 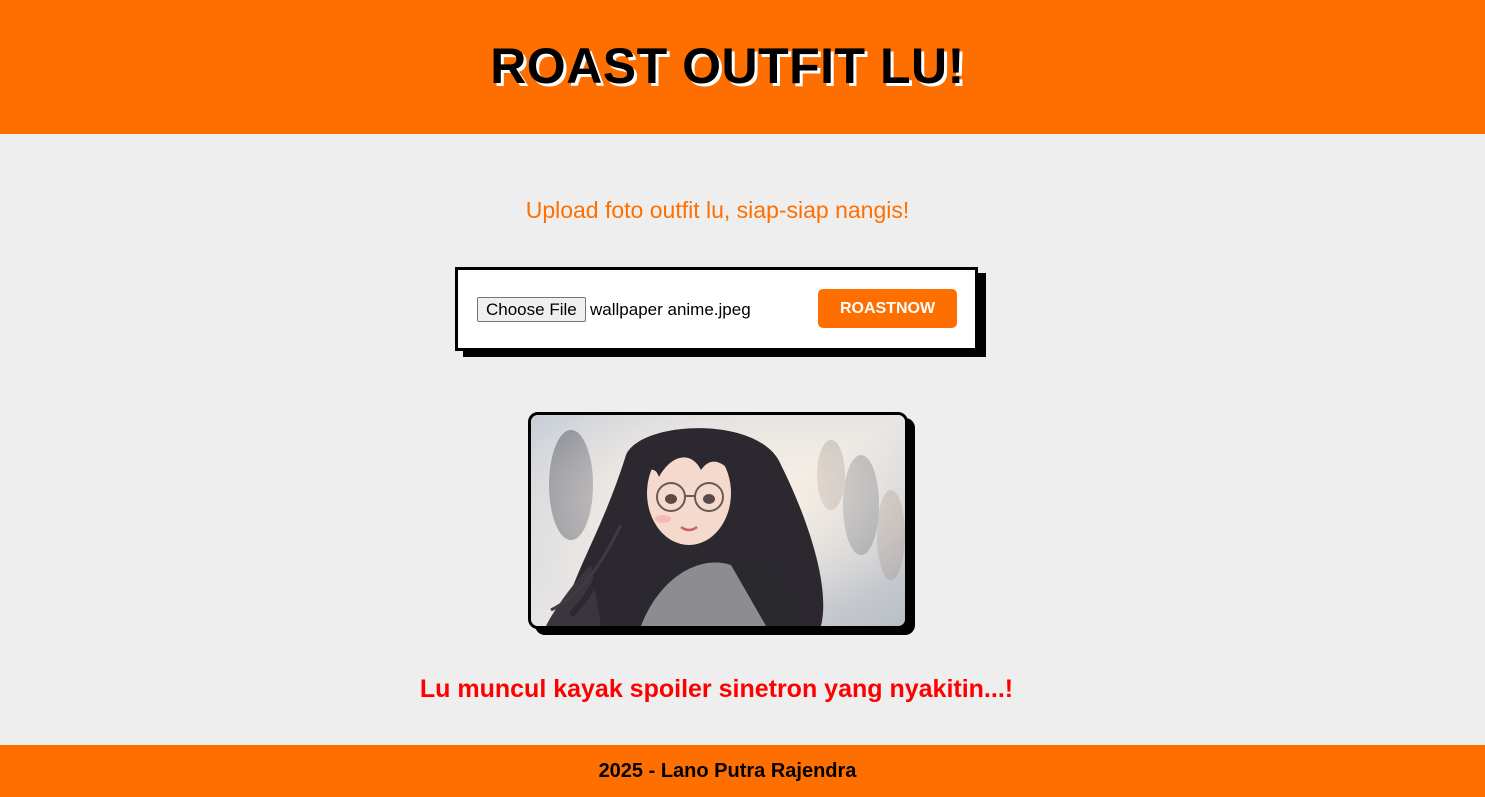 I want to click on choose-file-button: Choose File, so click(x=531, y=309).